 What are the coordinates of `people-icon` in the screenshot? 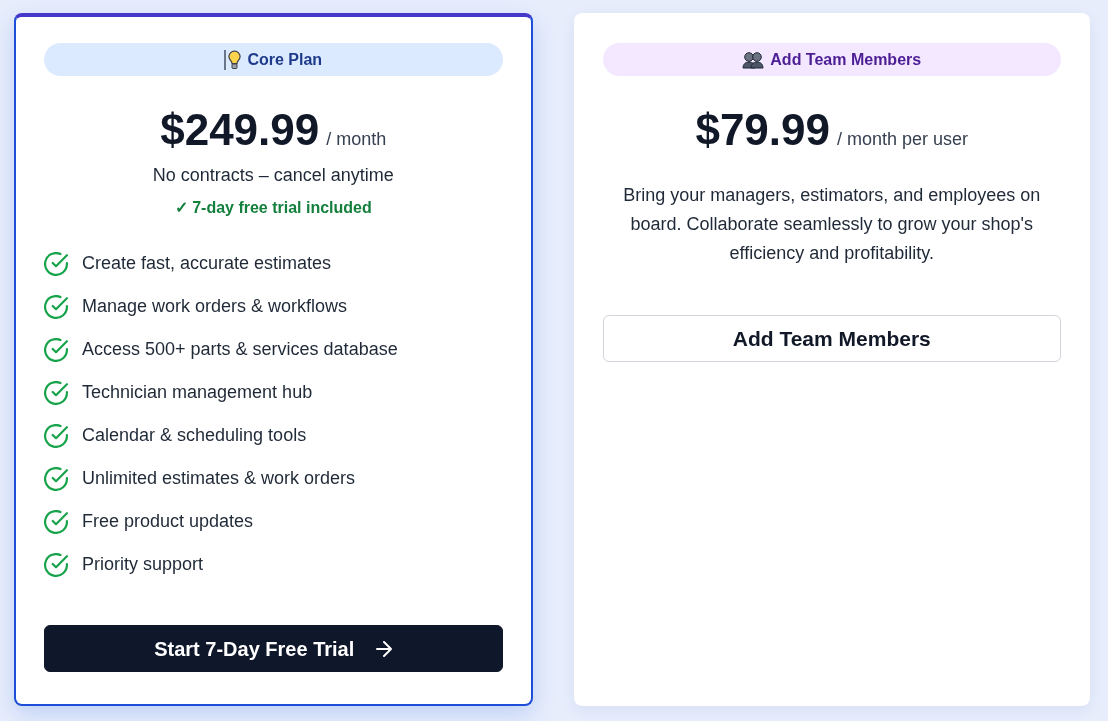 It's located at (753, 59).